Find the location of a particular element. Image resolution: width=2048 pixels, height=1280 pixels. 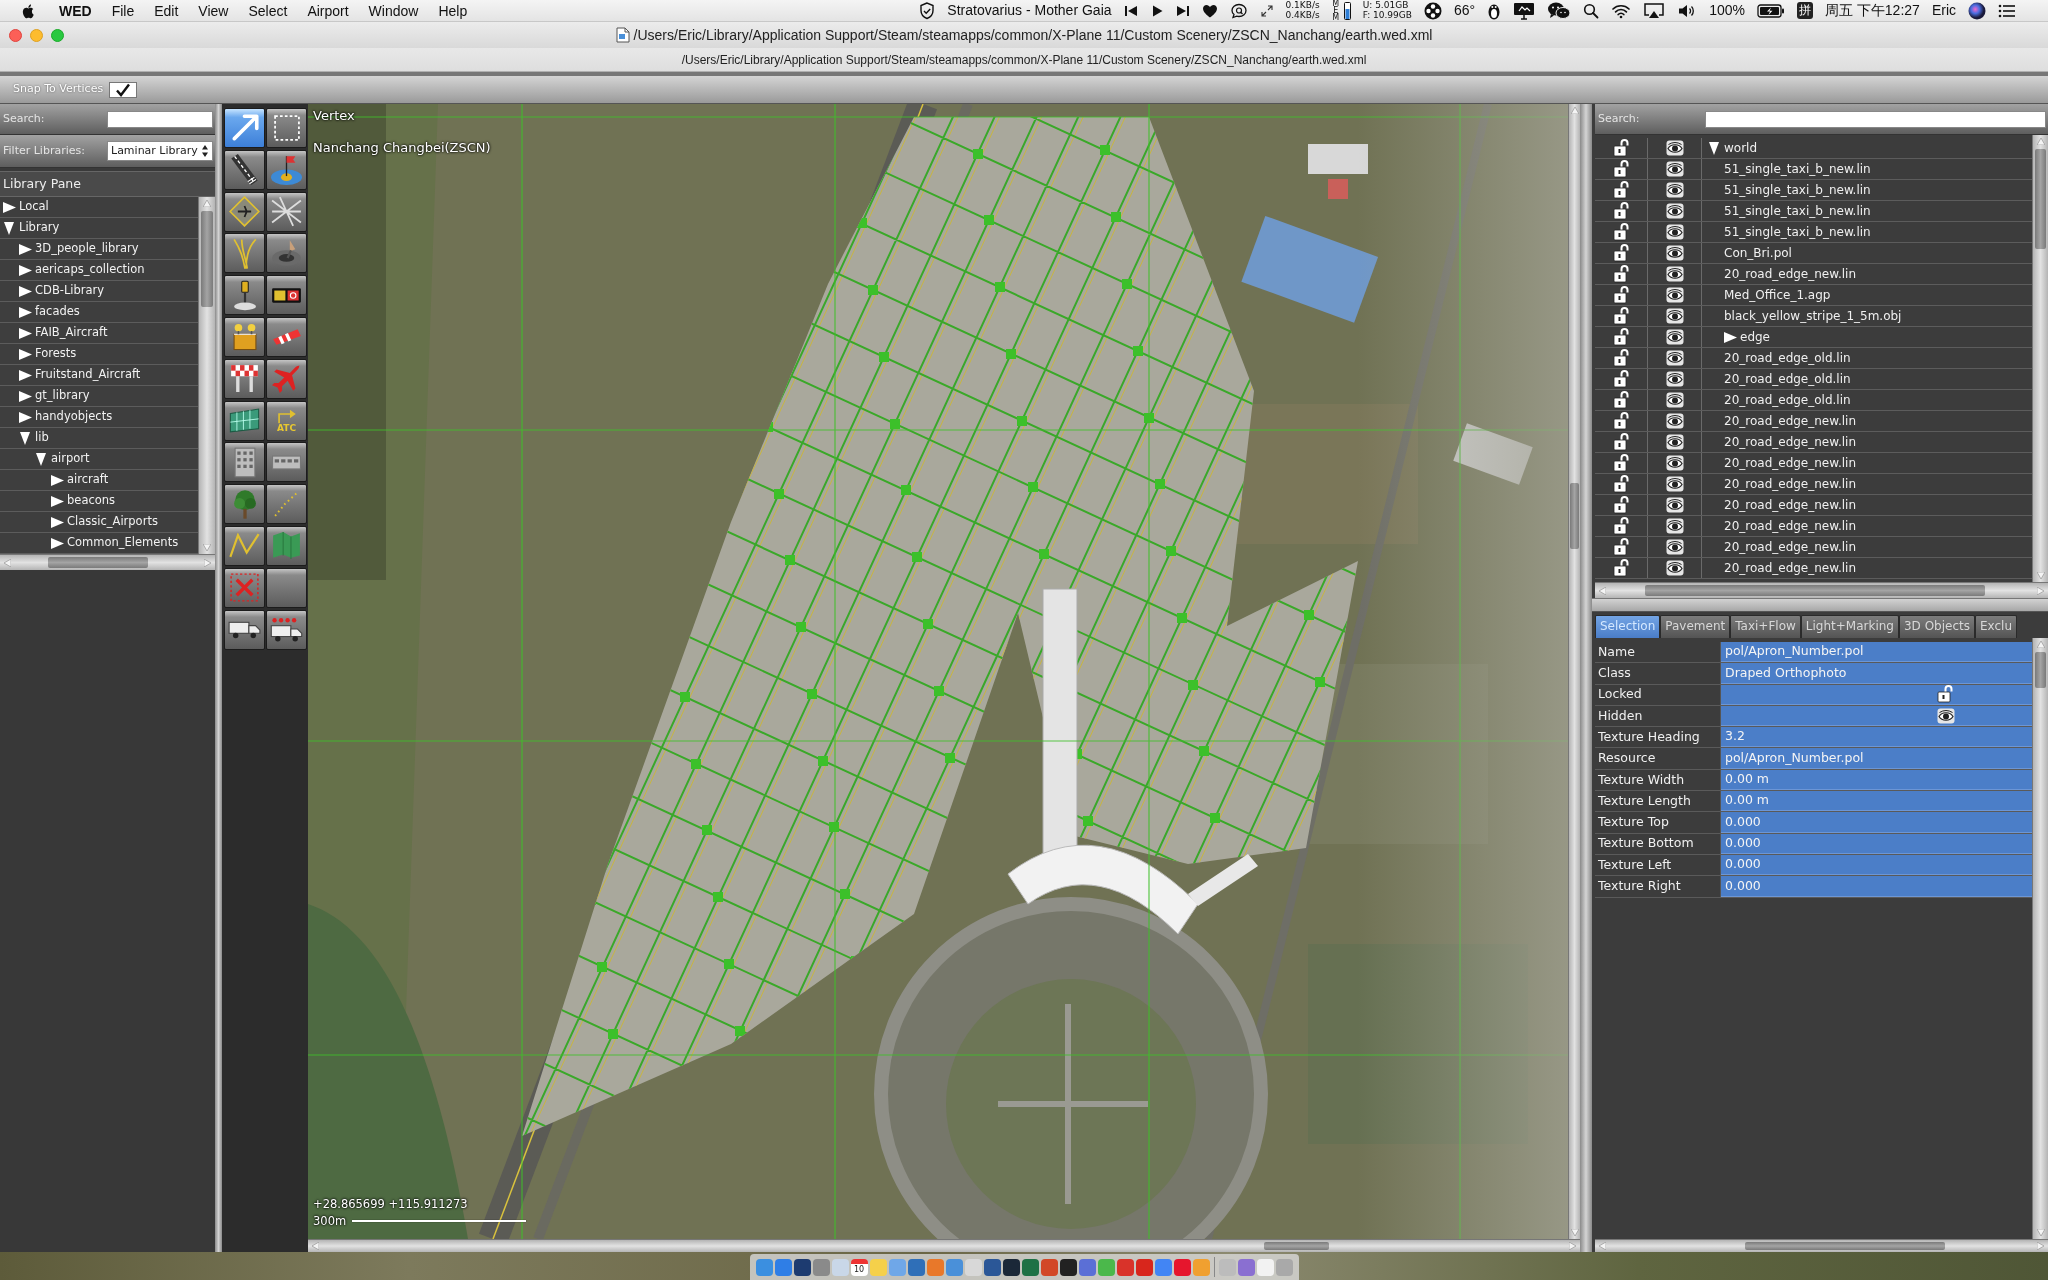

tree-item: handyobjects is located at coordinates (99, 417).